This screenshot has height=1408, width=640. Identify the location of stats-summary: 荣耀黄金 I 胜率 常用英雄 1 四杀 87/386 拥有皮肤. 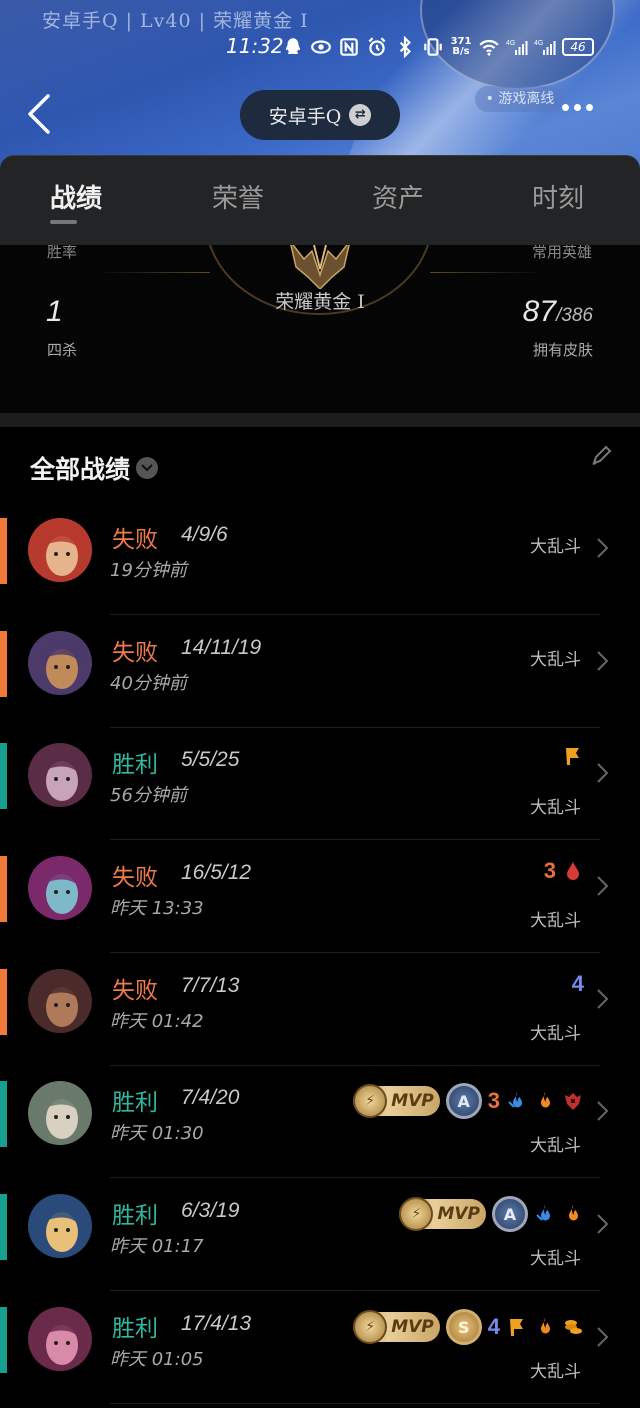
(320, 329).